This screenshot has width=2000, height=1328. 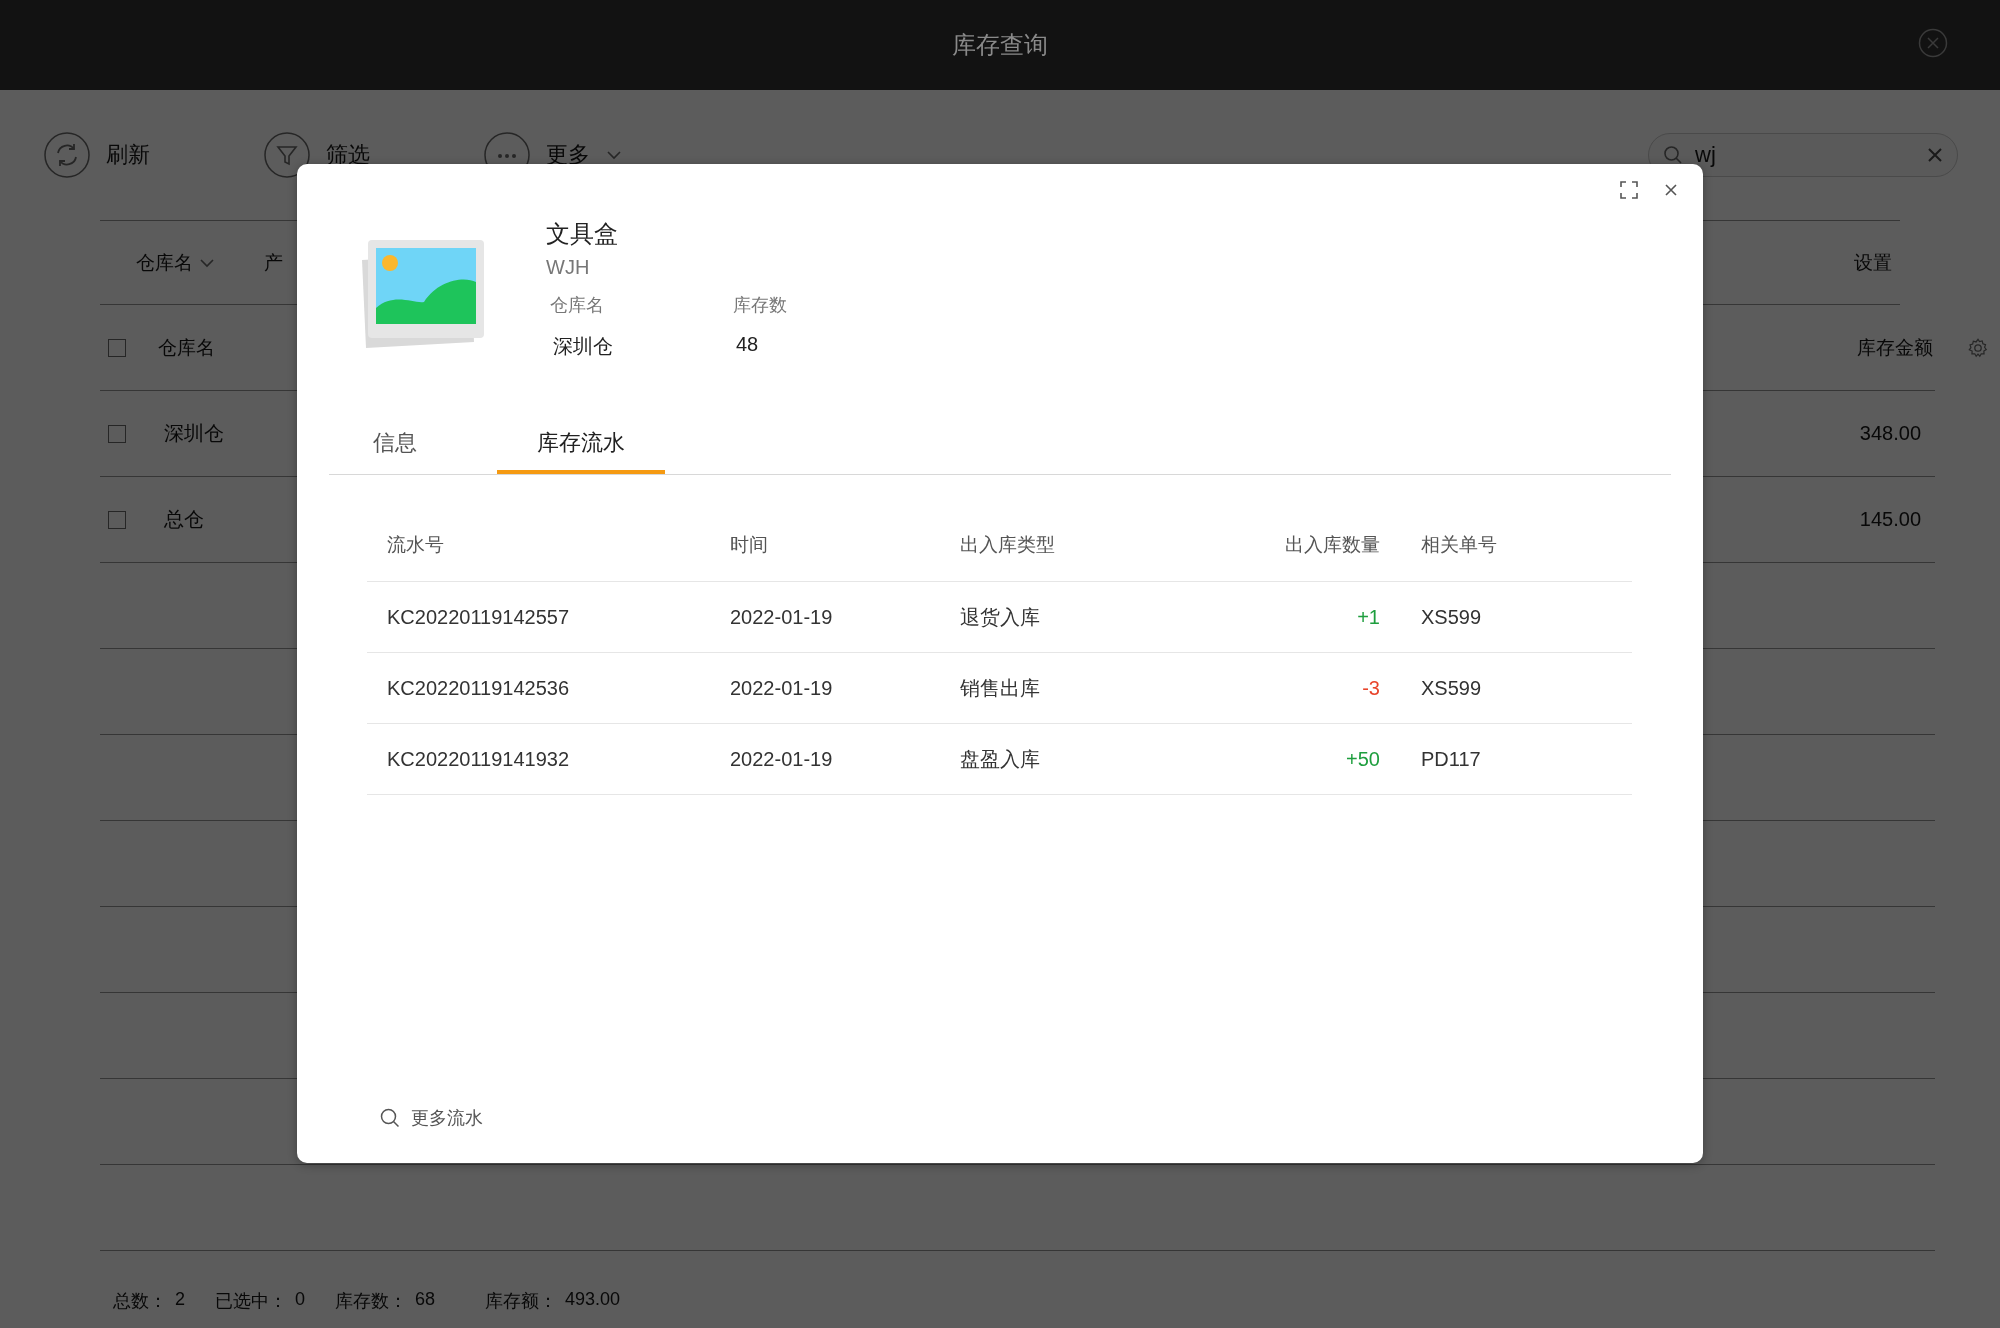 I want to click on table-cell-text: KC20220119141932, so click(x=478, y=759).